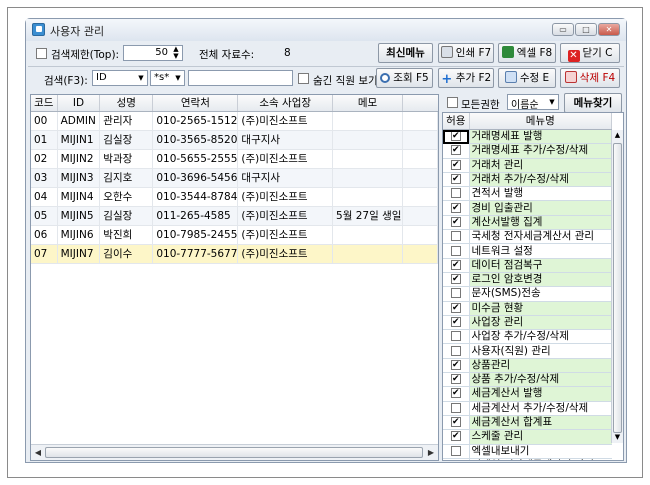 Image resolution: width=650 pixels, height=485 pixels. I want to click on menu-permission-row: 네트워크 설정, so click(527, 251).